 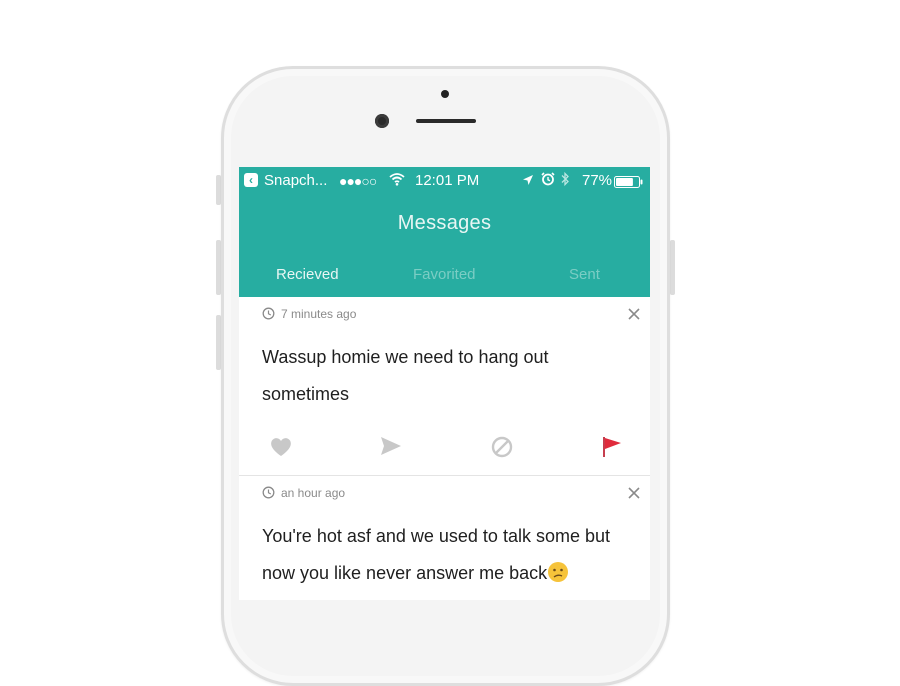 What do you see at coordinates (391, 448) in the screenshot?
I see `send-icon` at bounding box center [391, 448].